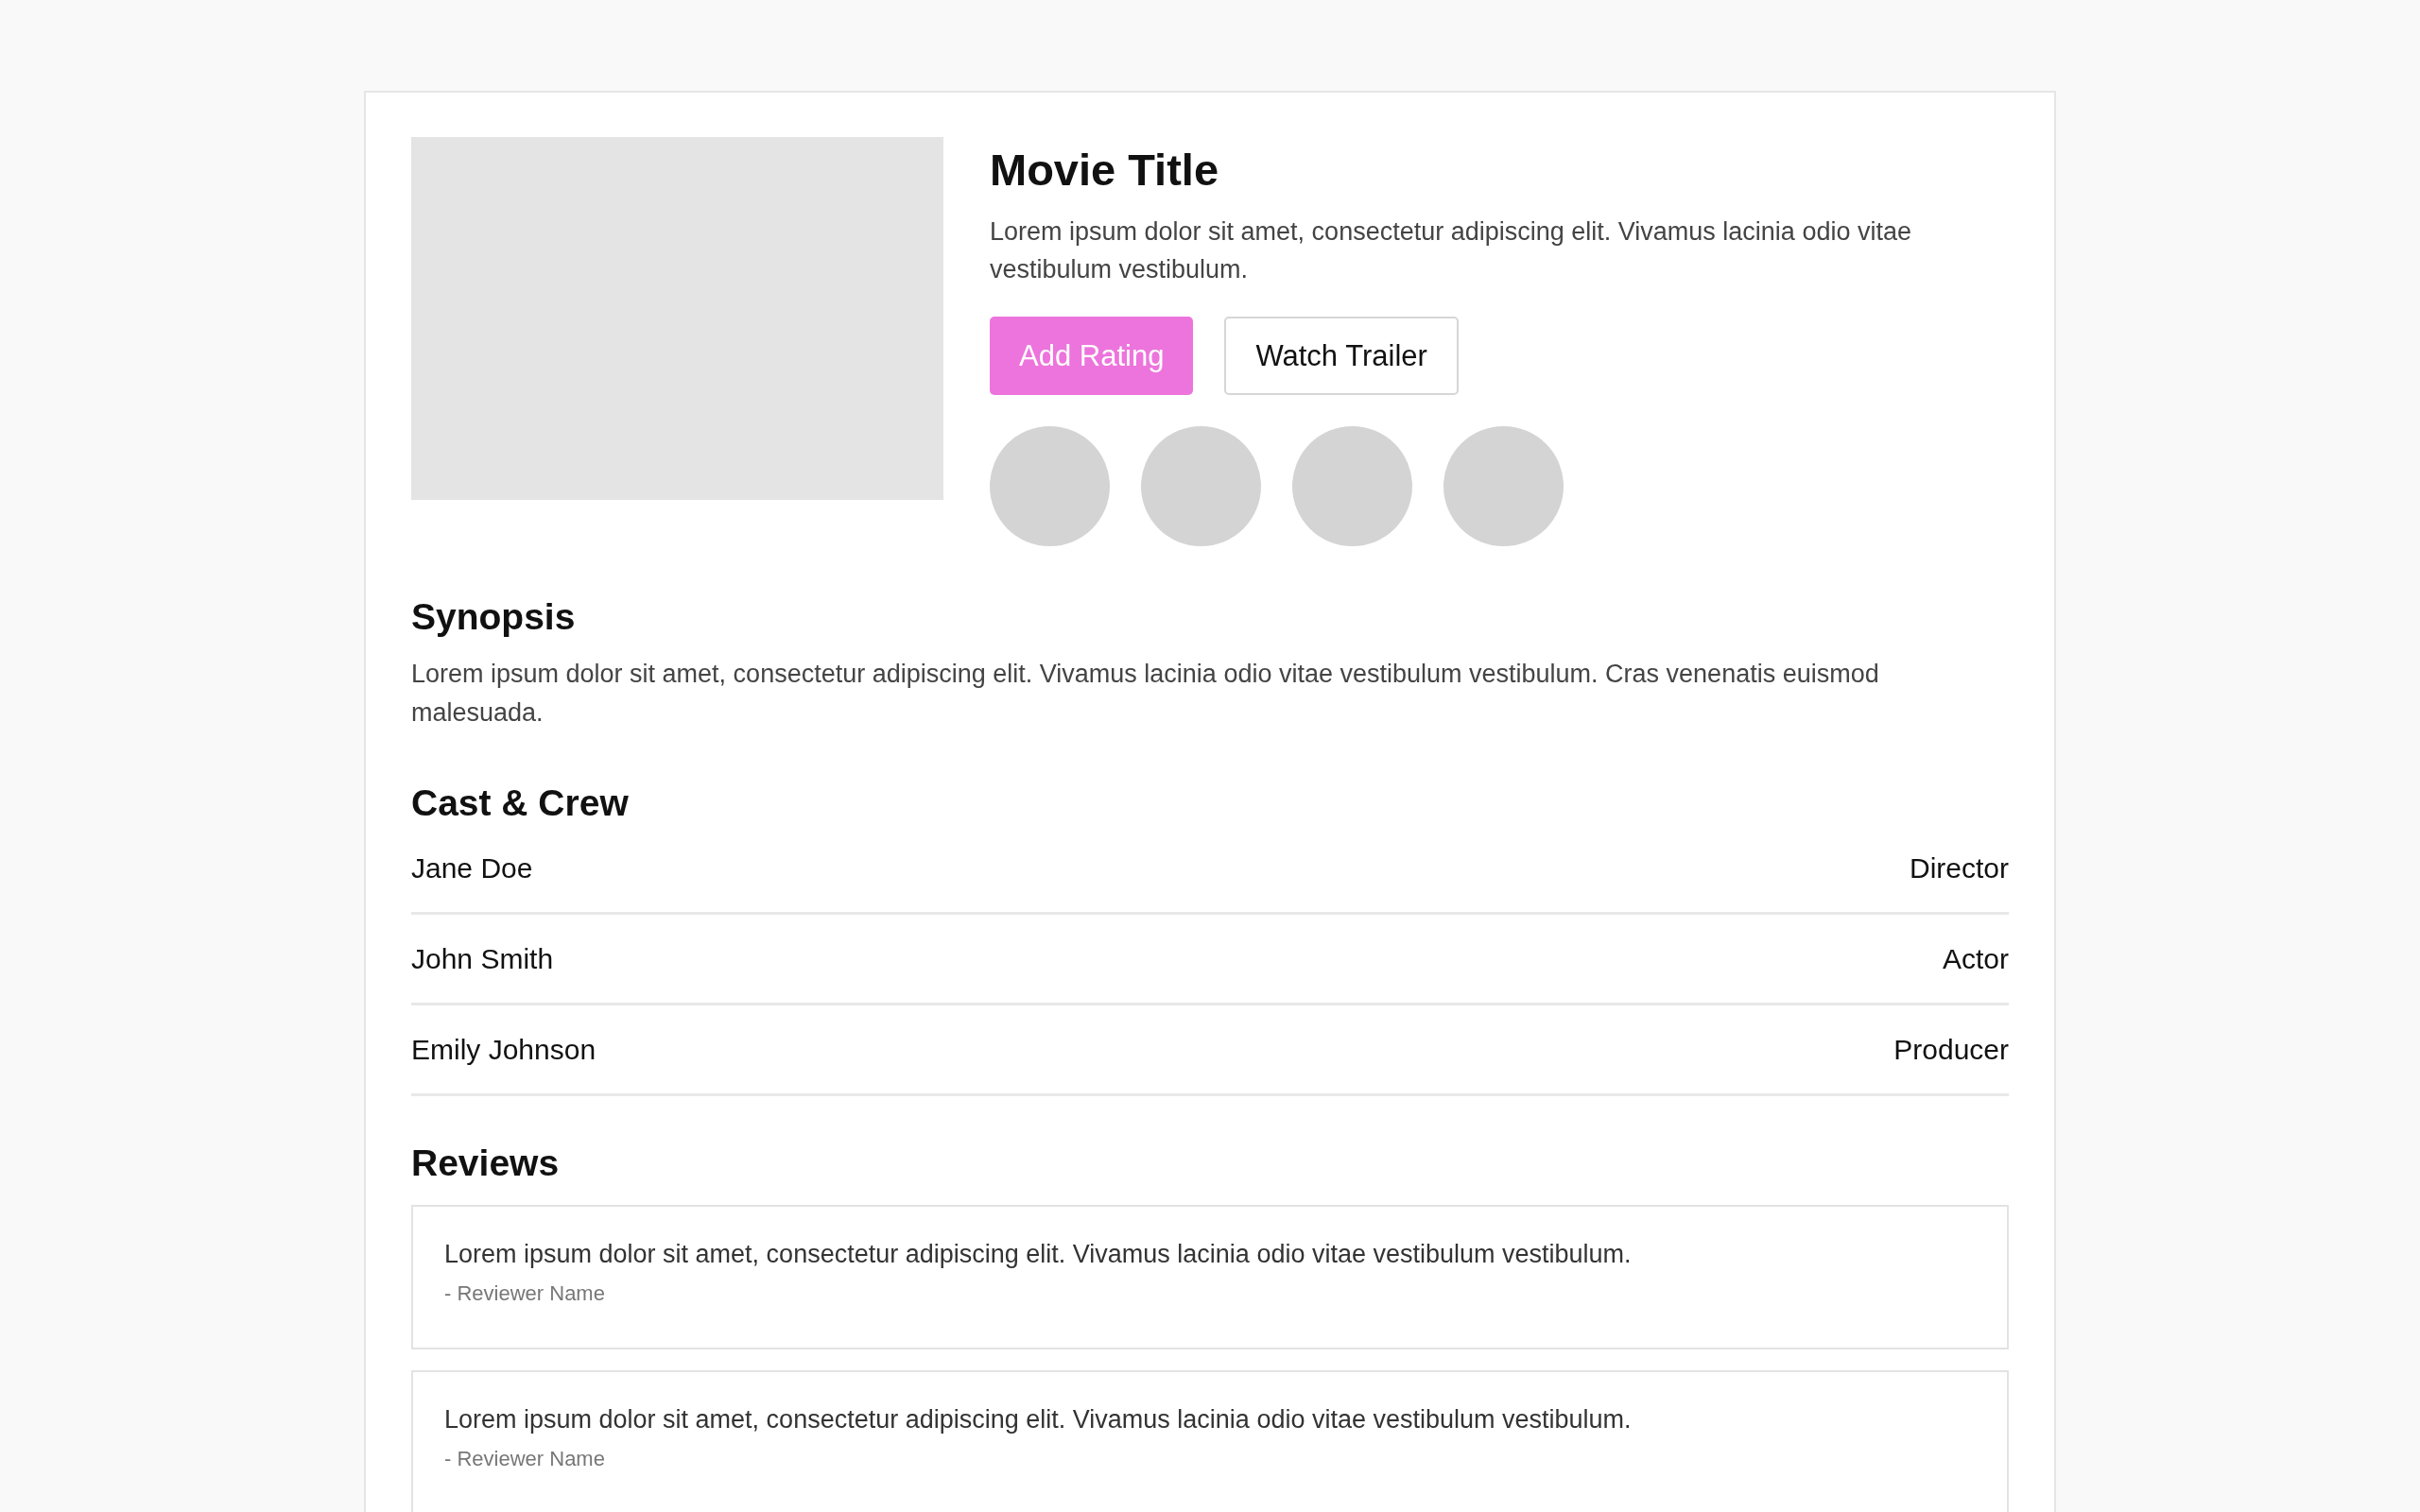 The height and width of the screenshot is (1512, 2420). I want to click on section-heading: Cast & Crew, so click(520, 803).